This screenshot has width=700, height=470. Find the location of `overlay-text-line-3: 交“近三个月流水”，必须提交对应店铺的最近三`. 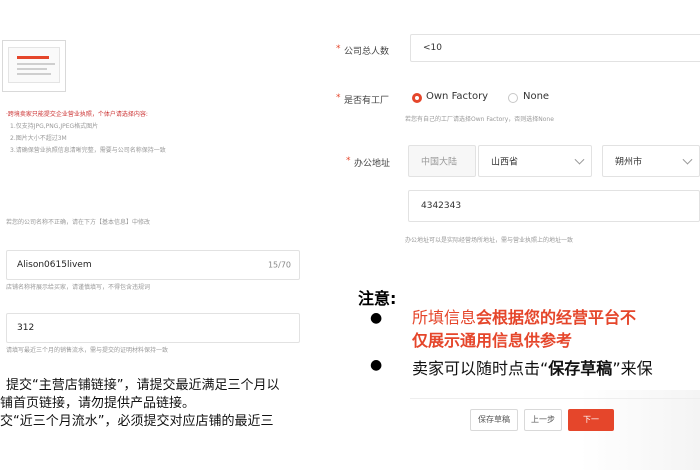

overlay-text-line-3: 交“近三个月流水”，必须提交对应店铺的最近三 is located at coordinates (137, 421).